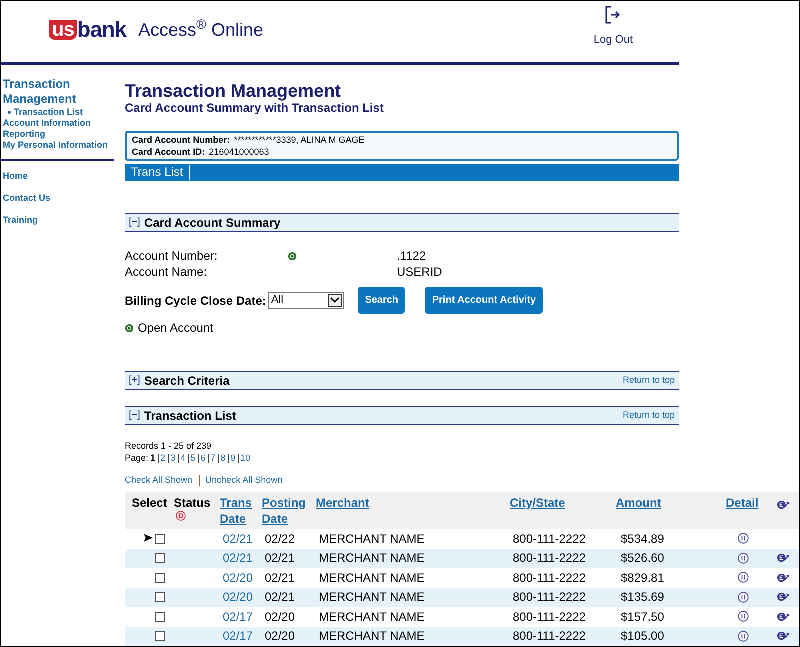  Describe the element at coordinates (245, 458) in the screenshot. I see `page-link: 10` at that location.